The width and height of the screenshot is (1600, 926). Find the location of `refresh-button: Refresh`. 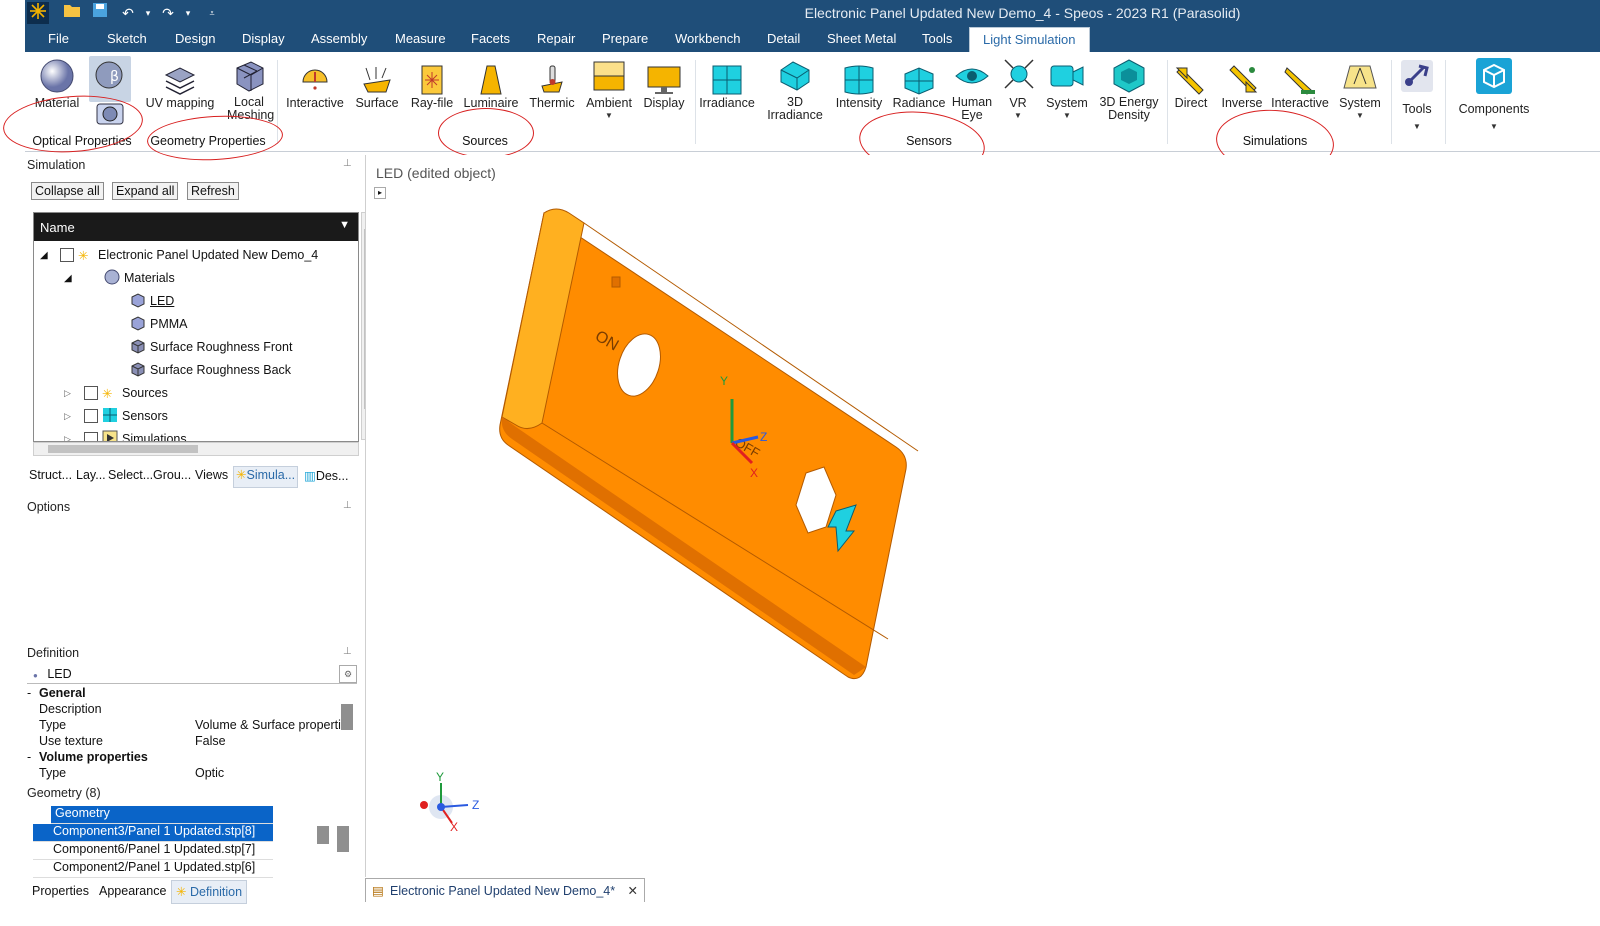

refresh-button: Refresh is located at coordinates (213, 191).